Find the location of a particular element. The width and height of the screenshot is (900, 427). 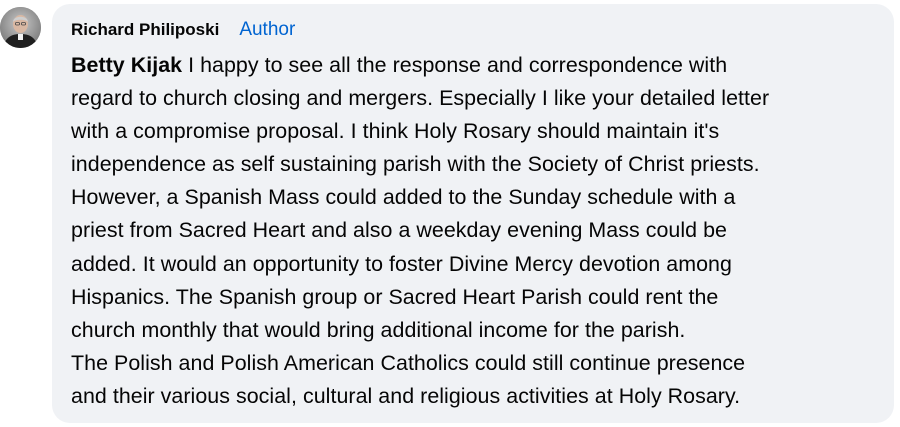

mention-link: Betty Kijak is located at coordinates (126, 65).